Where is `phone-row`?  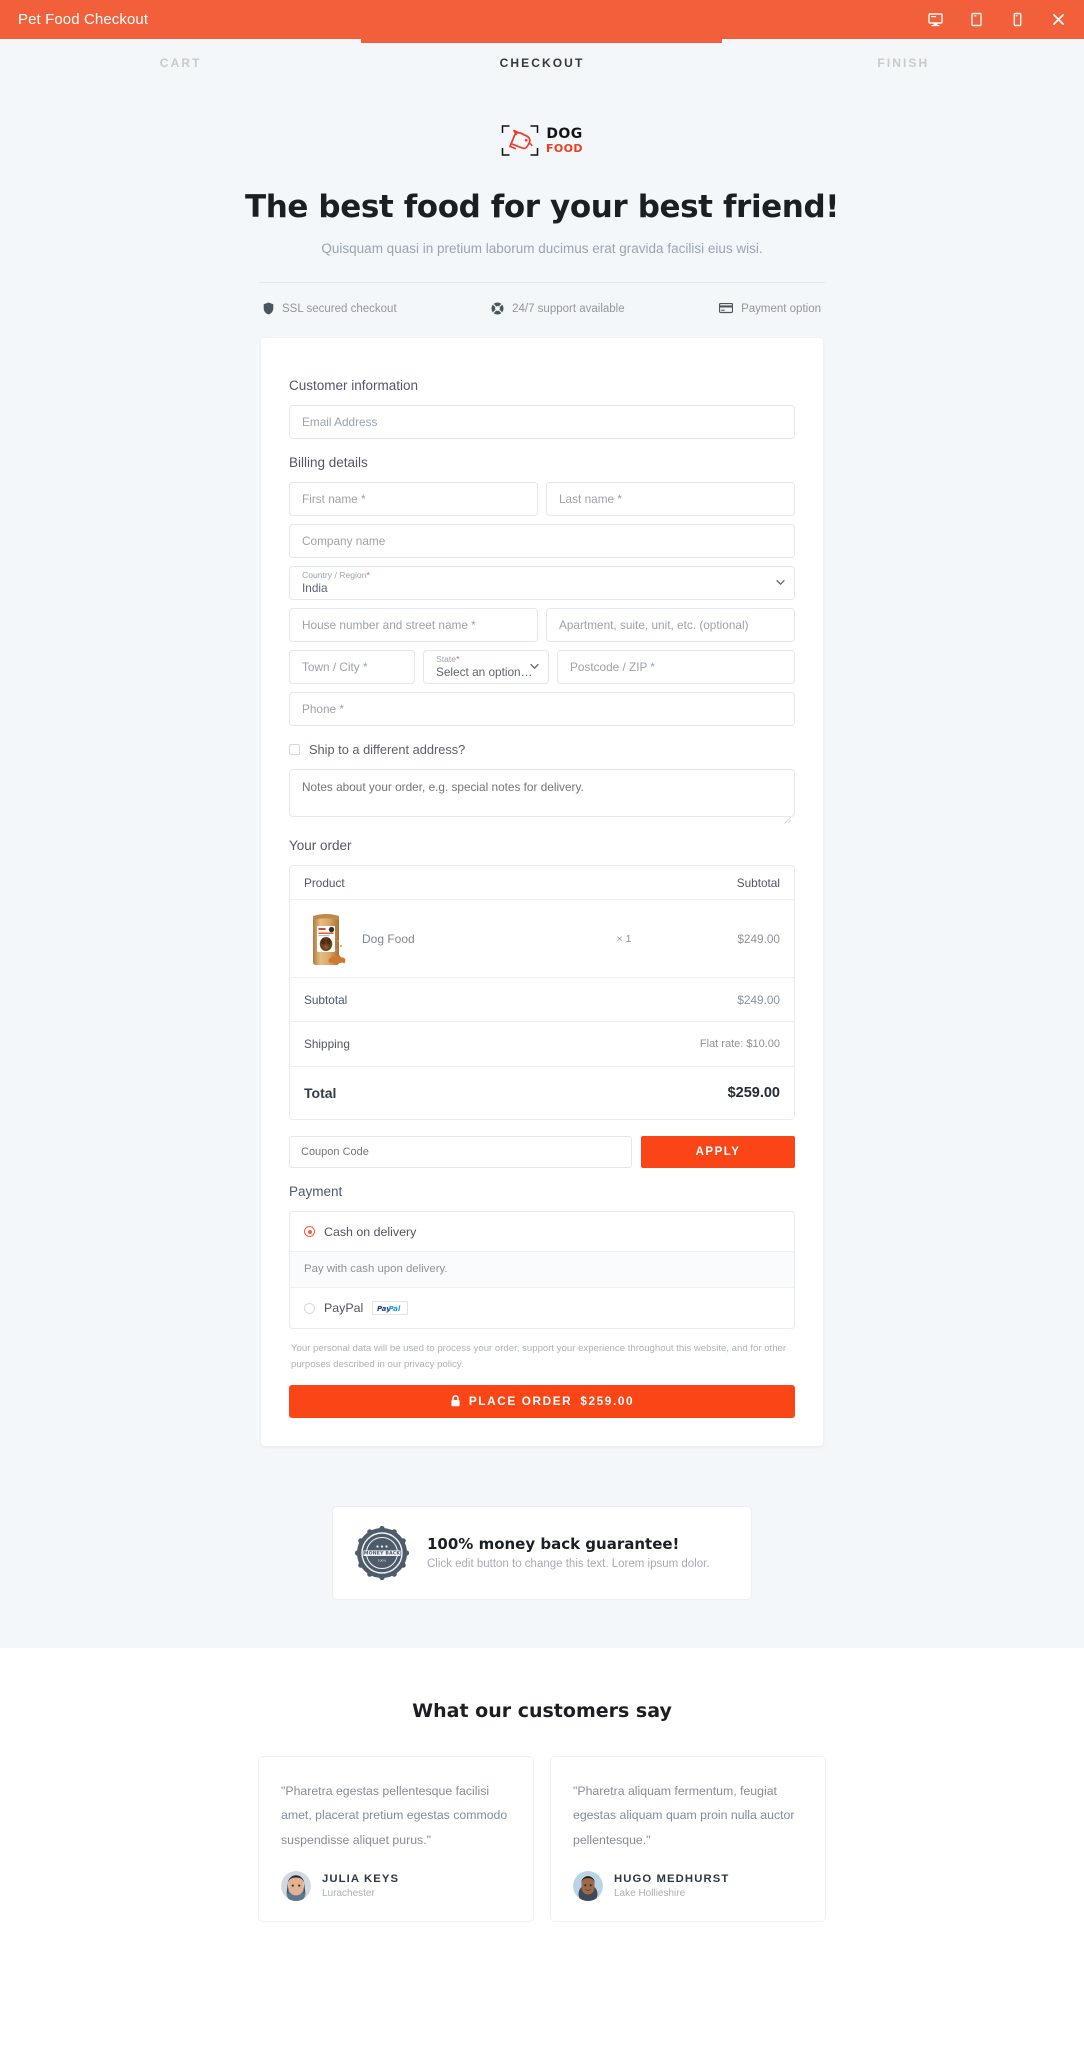 phone-row is located at coordinates (542, 709).